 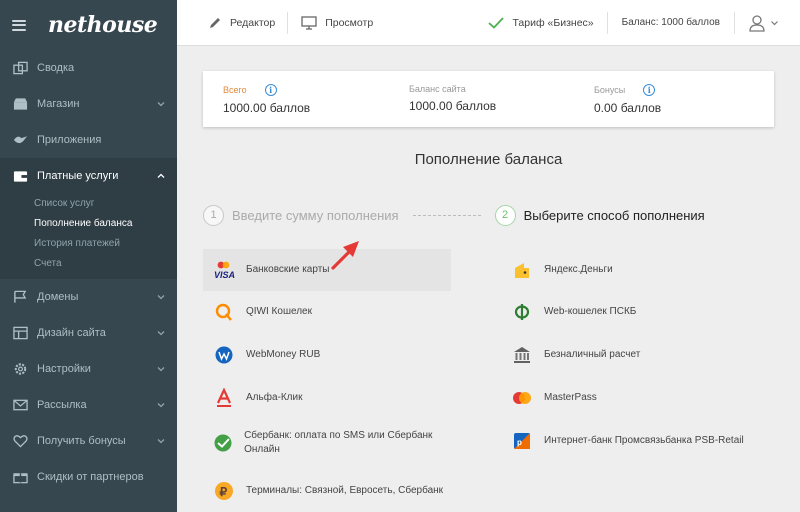 What do you see at coordinates (20, 176) in the screenshot?
I see `wallet-icon` at bounding box center [20, 176].